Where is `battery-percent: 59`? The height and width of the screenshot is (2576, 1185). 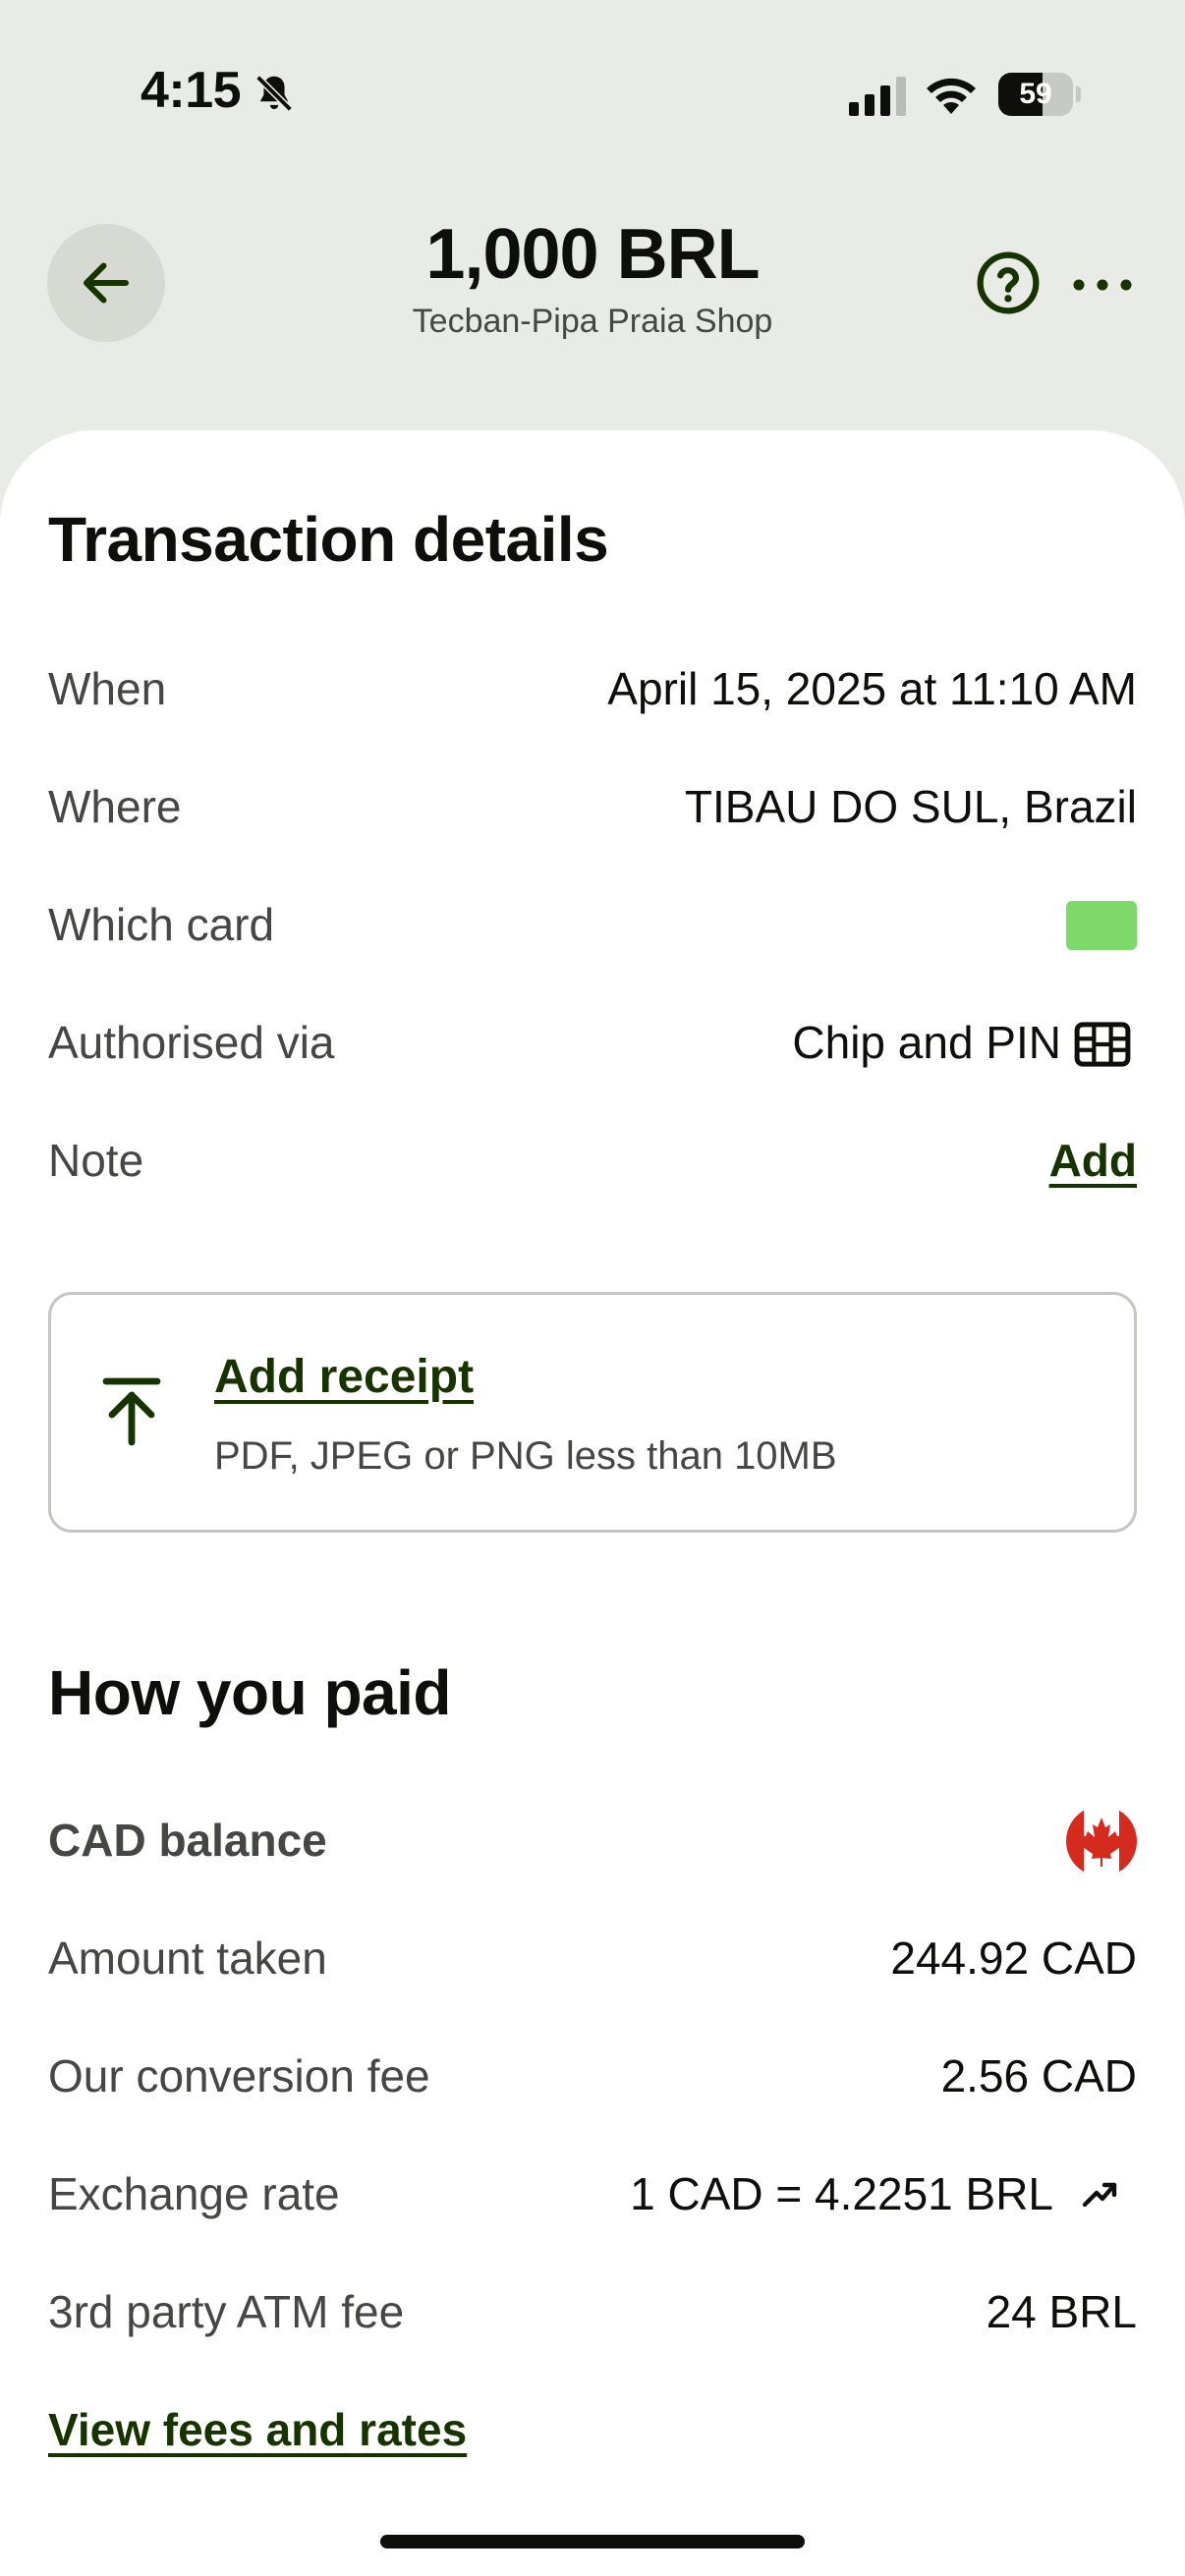 battery-percent: 59 is located at coordinates (1035, 94).